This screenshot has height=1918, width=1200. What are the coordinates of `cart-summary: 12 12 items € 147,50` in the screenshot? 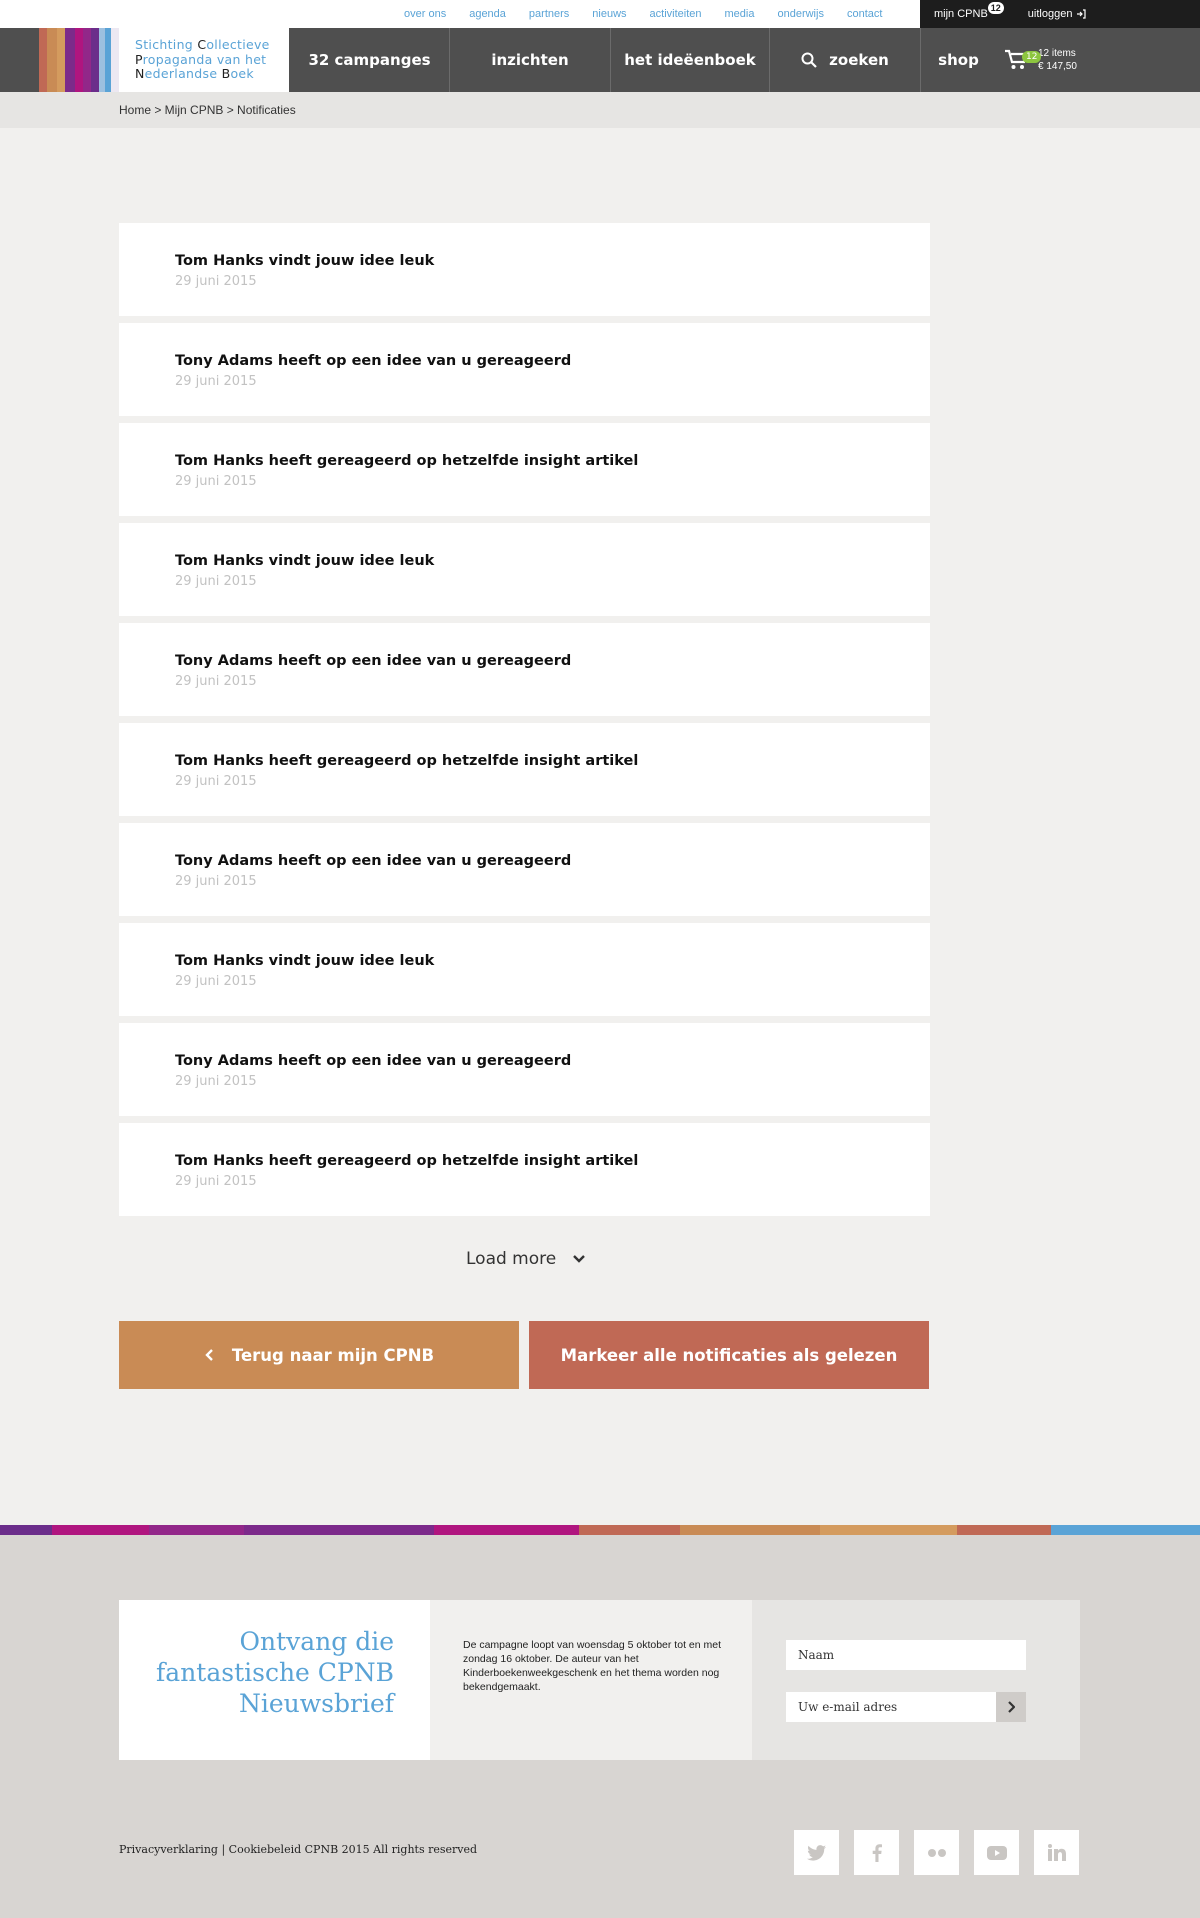 It's located at (1040, 60).